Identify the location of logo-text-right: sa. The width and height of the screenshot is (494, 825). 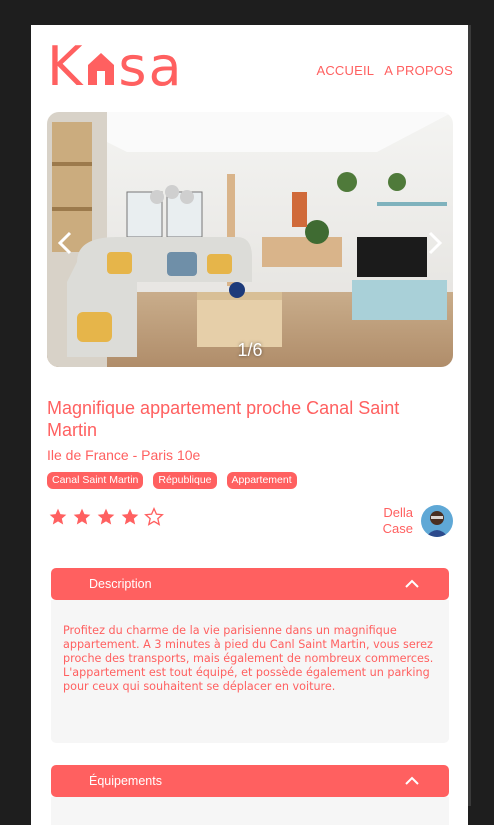
(151, 66).